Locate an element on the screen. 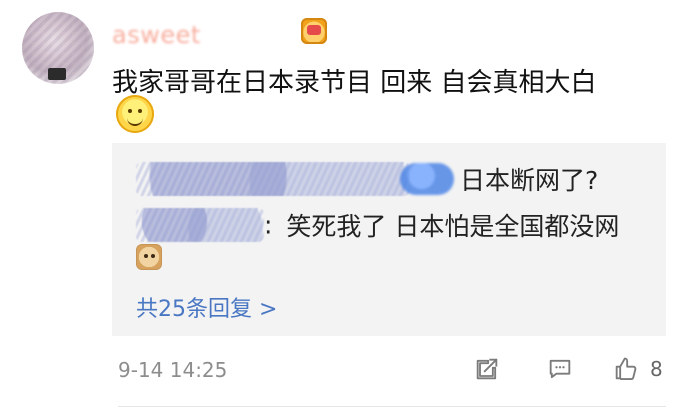  reply-2: : 笑死我了 日本怕是全国都没网 is located at coordinates (377, 225).